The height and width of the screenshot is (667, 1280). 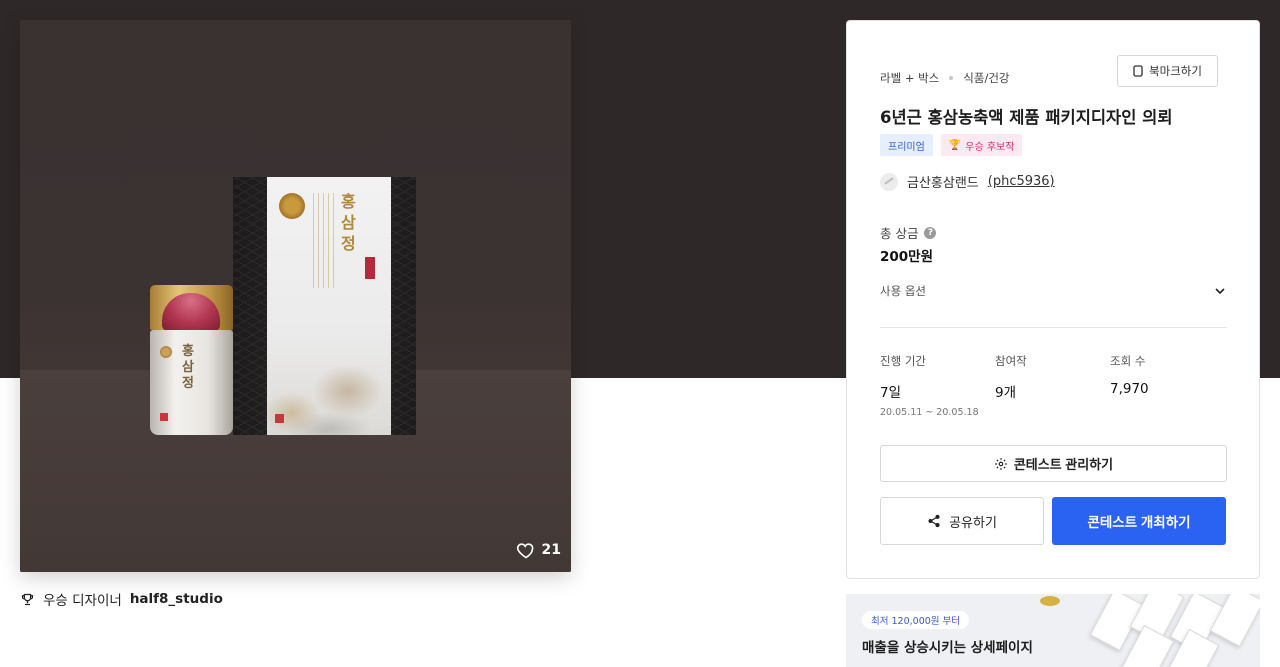 What do you see at coordinates (1139, 521) in the screenshot?
I see `host-contest-button: 콘테스트 개최하기` at bounding box center [1139, 521].